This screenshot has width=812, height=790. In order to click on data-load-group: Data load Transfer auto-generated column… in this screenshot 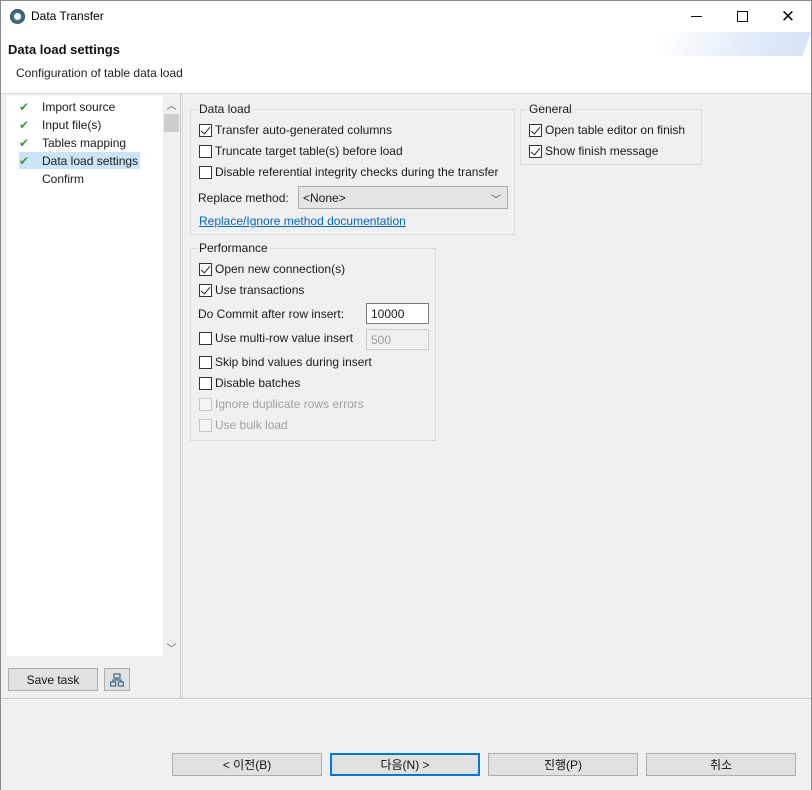, I will do `click(352, 168)`.